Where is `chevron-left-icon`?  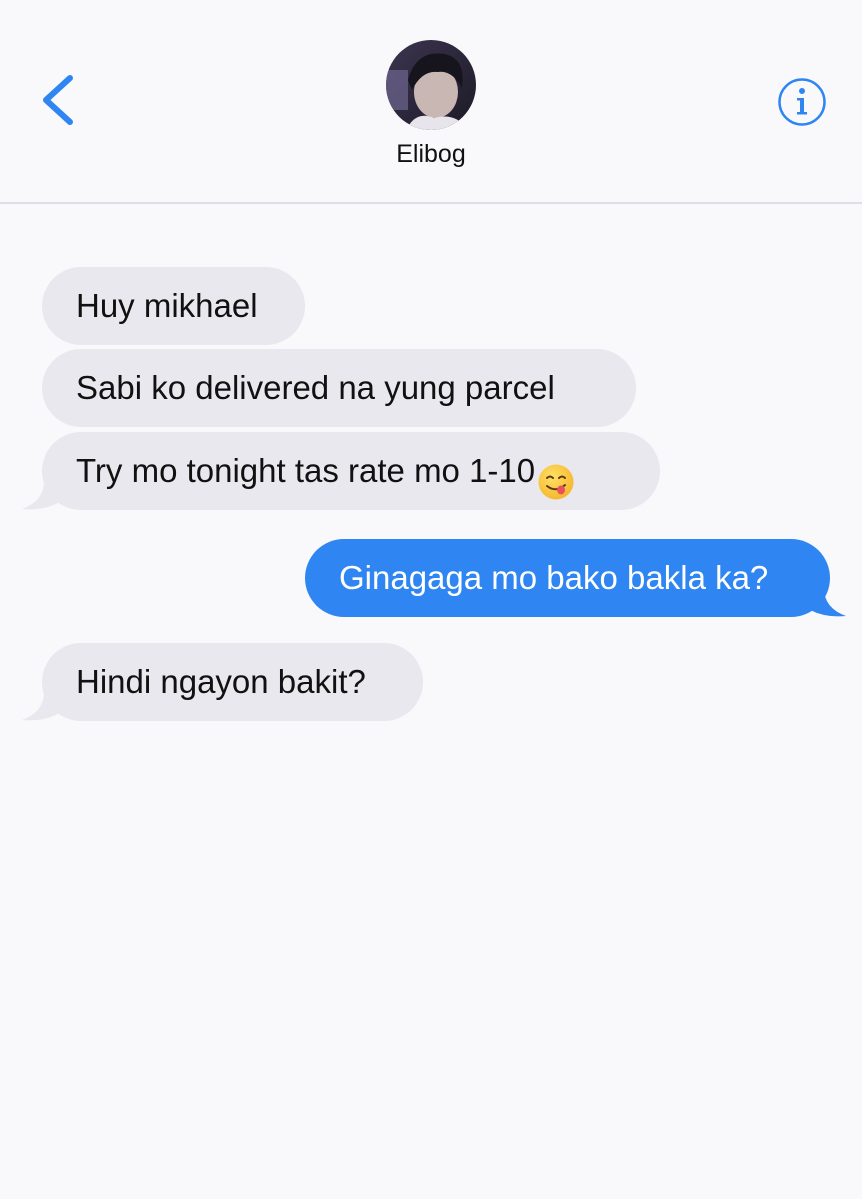
chevron-left-icon is located at coordinates (58, 100).